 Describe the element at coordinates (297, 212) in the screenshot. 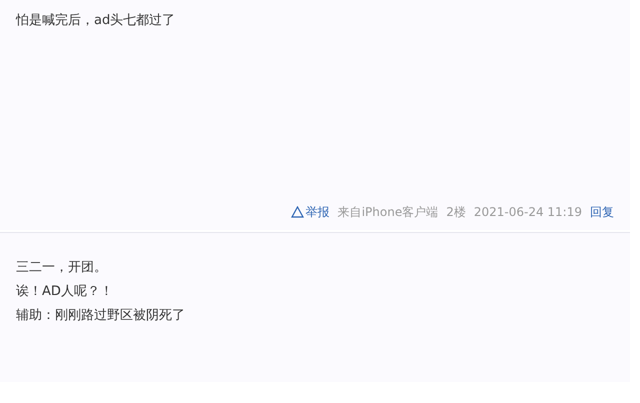

I see `warning-icon` at that location.